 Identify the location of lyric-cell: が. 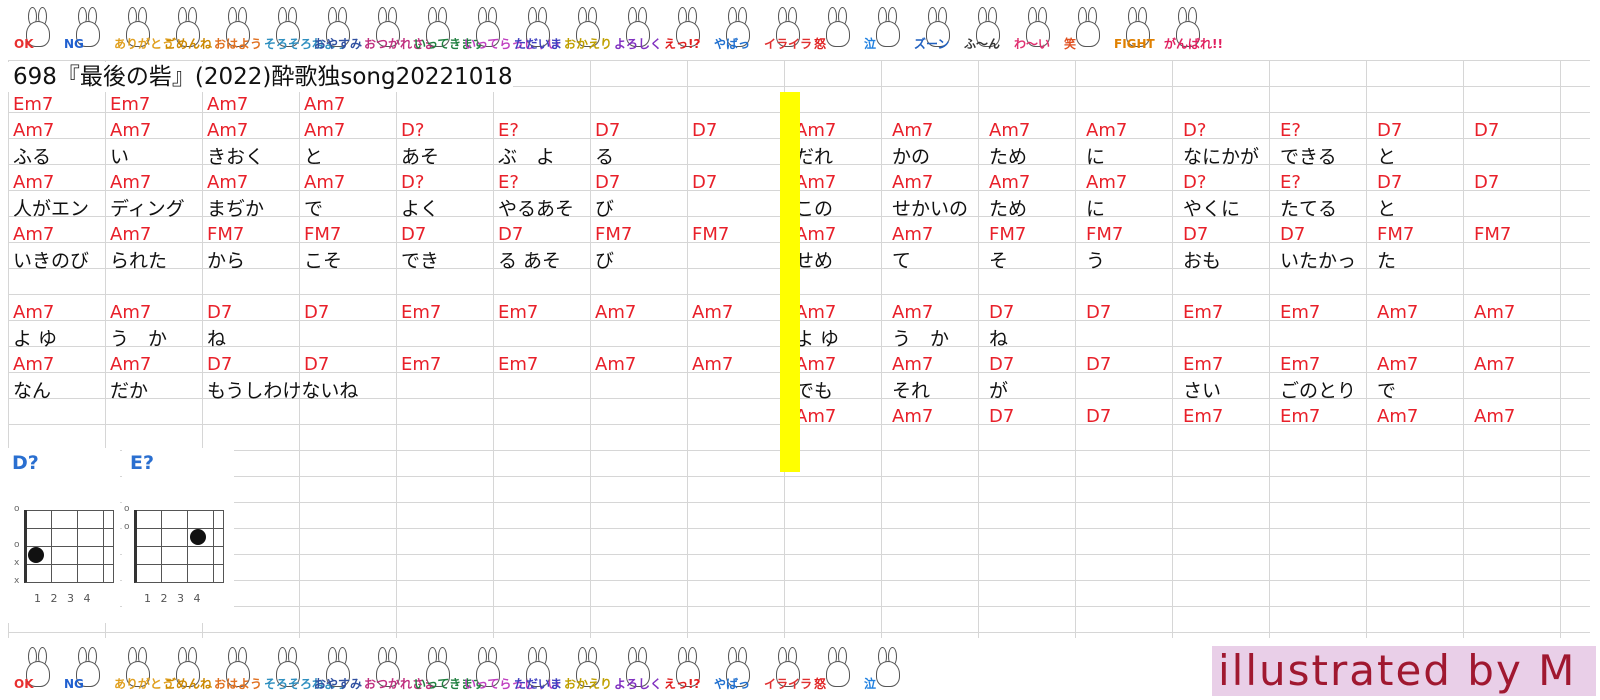
(999, 391).